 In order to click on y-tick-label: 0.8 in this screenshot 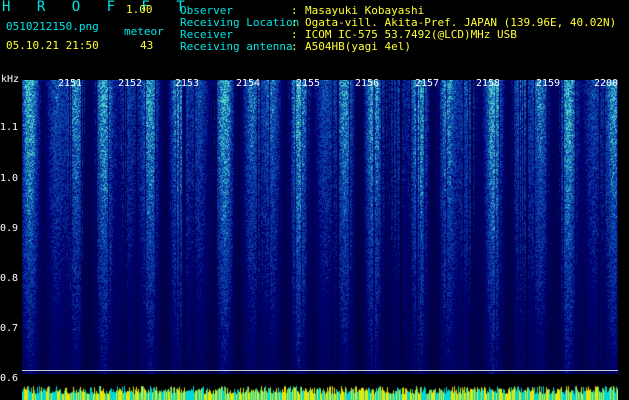, I will do `click(9, 278)`.